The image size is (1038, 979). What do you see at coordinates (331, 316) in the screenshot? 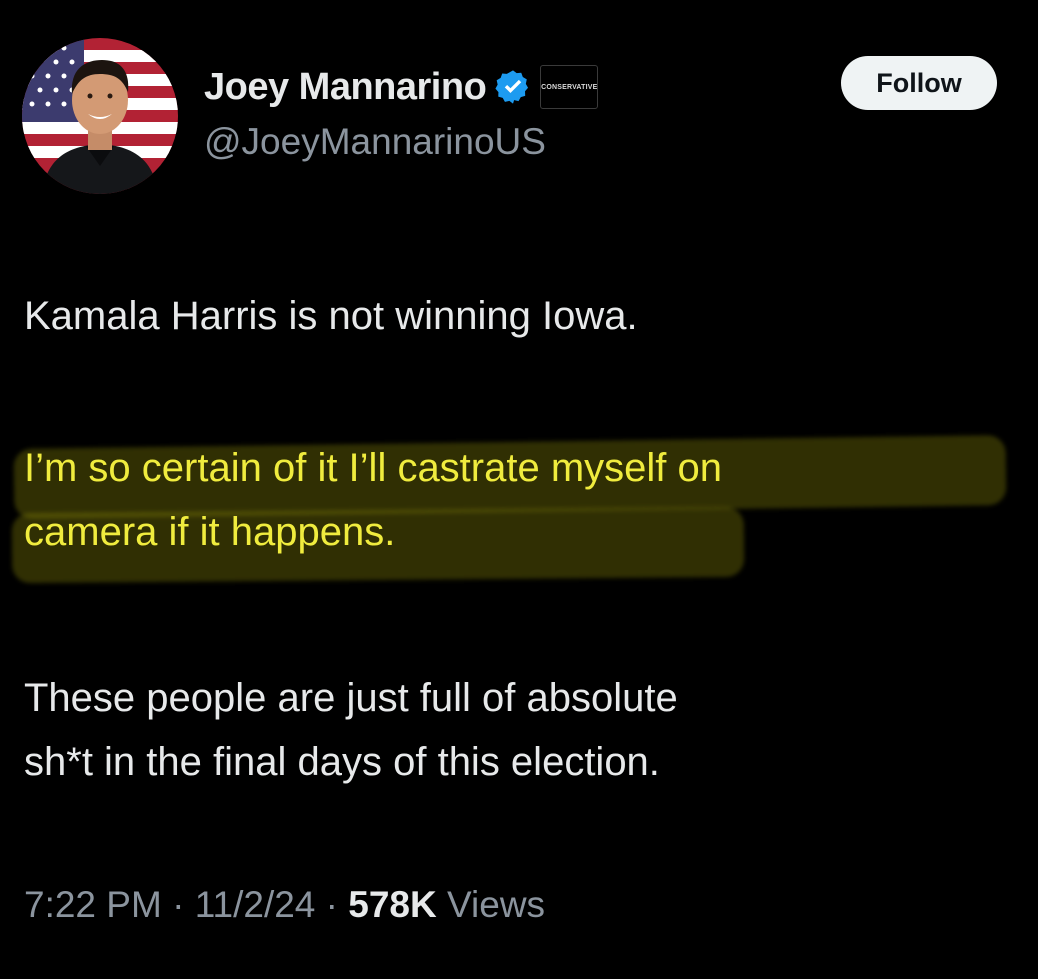
I see `tweet-text-paragraph-1: Kamala Harris is not winning Iowa.` at bounding box center [331, 316].